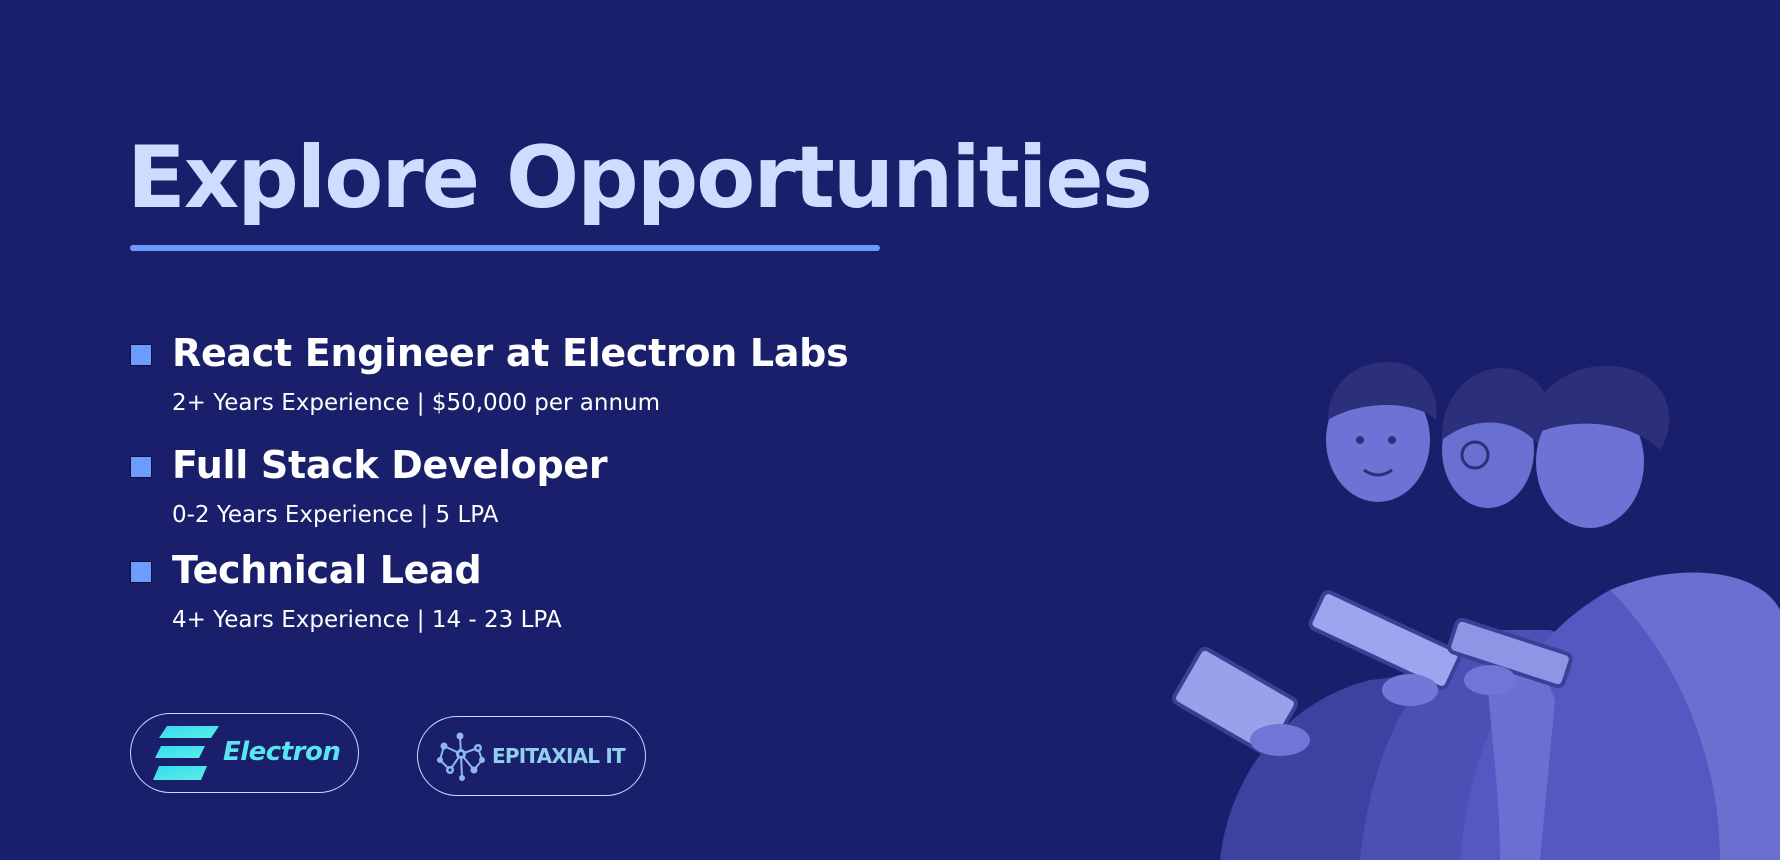 Image resolution: width=1780 pixels, height=860 pixels. I want to click on job-title: React Engineer at Electron Labs, so click(510, 353).